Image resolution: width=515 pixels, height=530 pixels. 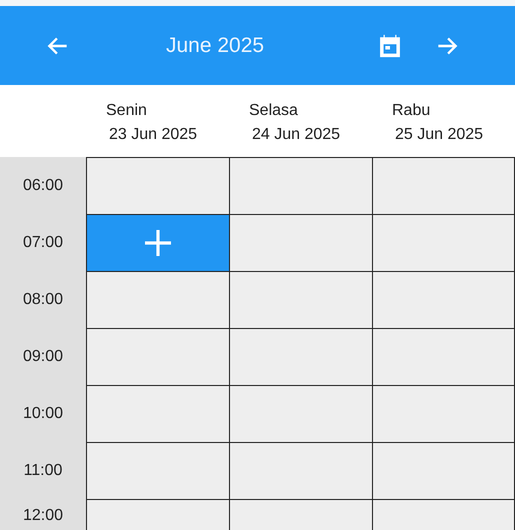 I want to click on time-label: 10:00, so click(x=43, y=413).